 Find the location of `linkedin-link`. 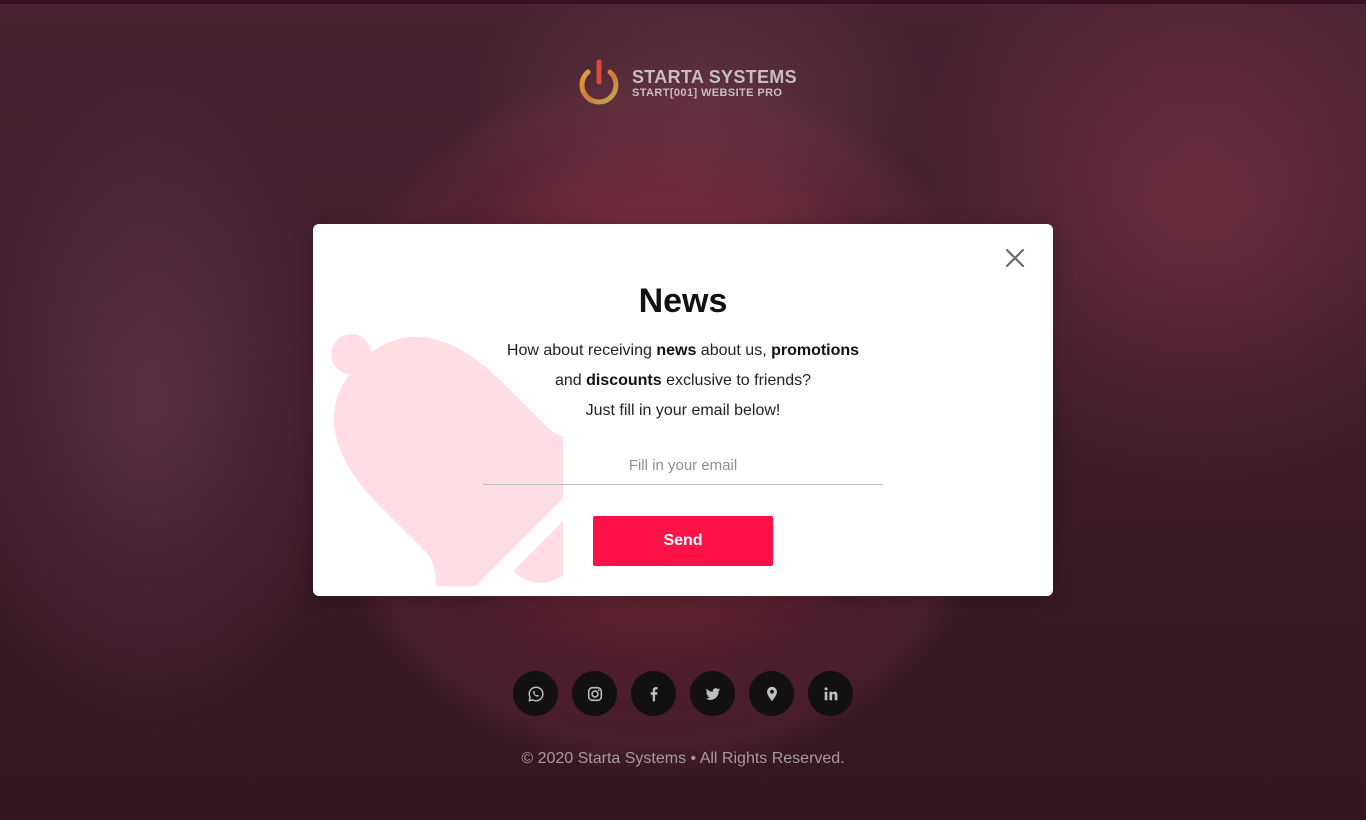

linkedin-link is located at coordinates (830, 693).